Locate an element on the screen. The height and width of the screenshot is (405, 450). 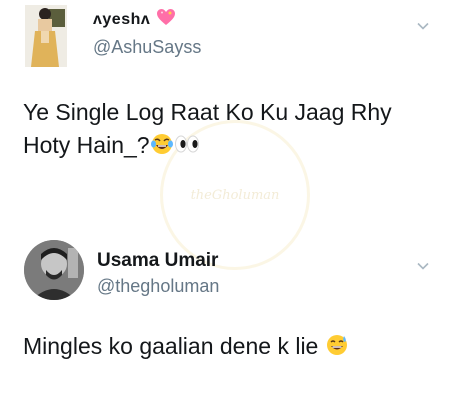
tweet-text-body: Mingles ko gaalian dene k lie is located at coordinates (171, 346).